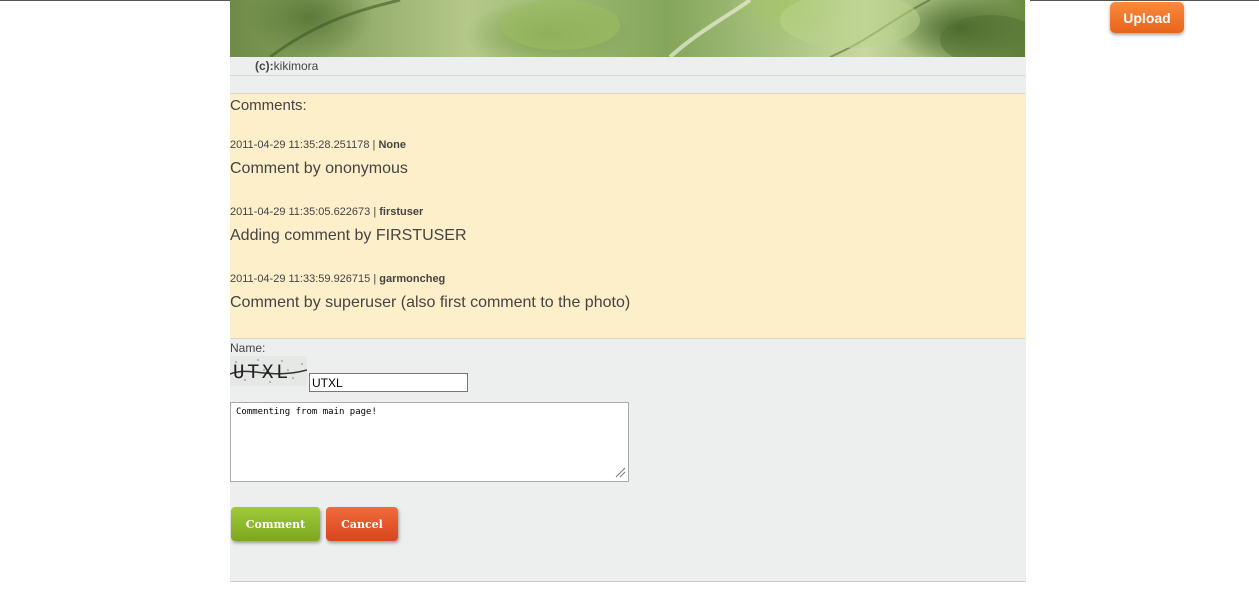 The width and height of the screenshot is (1259, 609). Describe the element at coordinates (1147, 17) in the screenshot. I see `upload-button: Upload` at that location.